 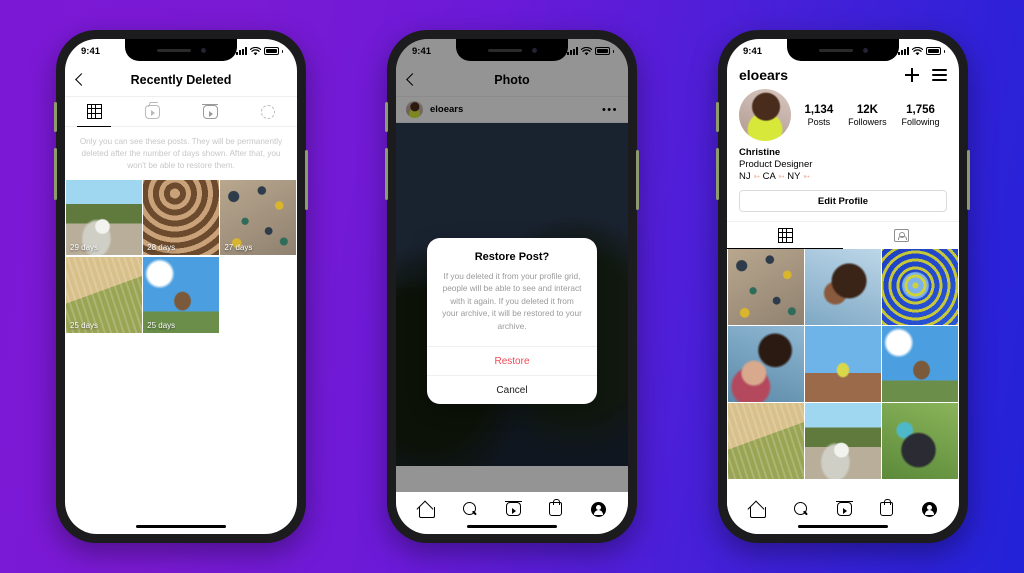 I want to click on tagged-person-icon, so click(x=901, y=235).